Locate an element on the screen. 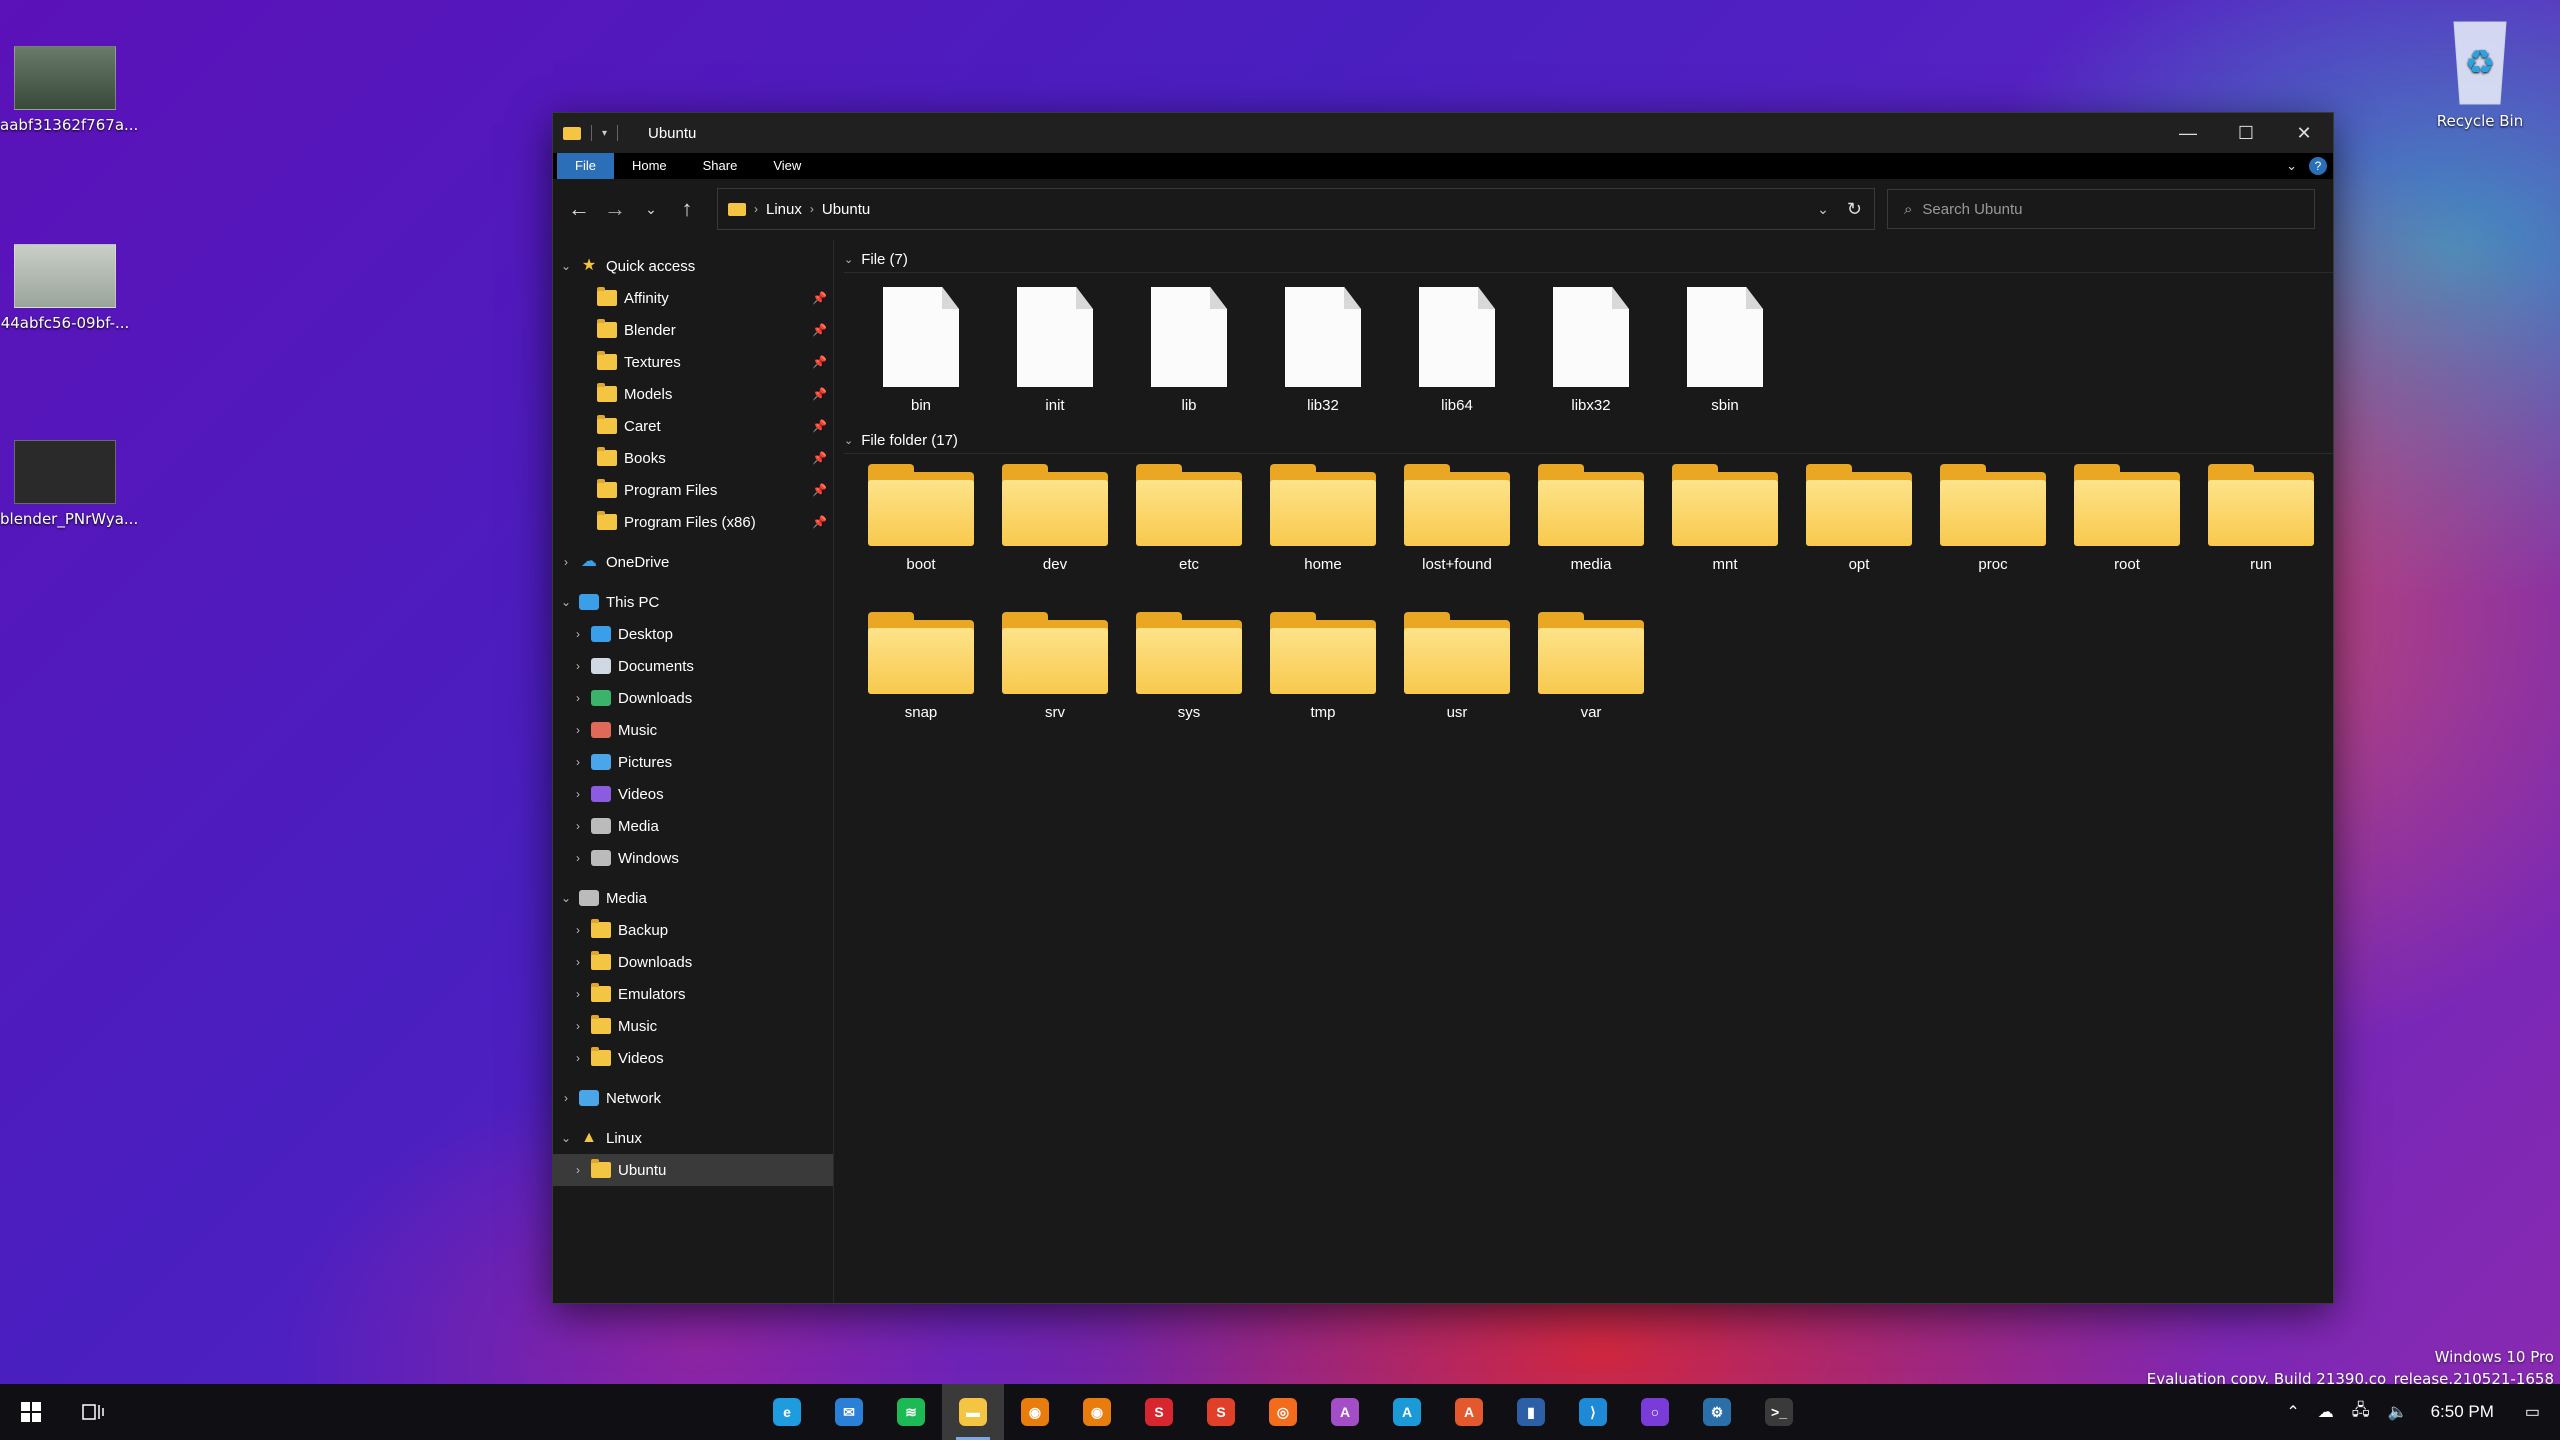  nav-network: › Network is located at coordinates (693, 1098).